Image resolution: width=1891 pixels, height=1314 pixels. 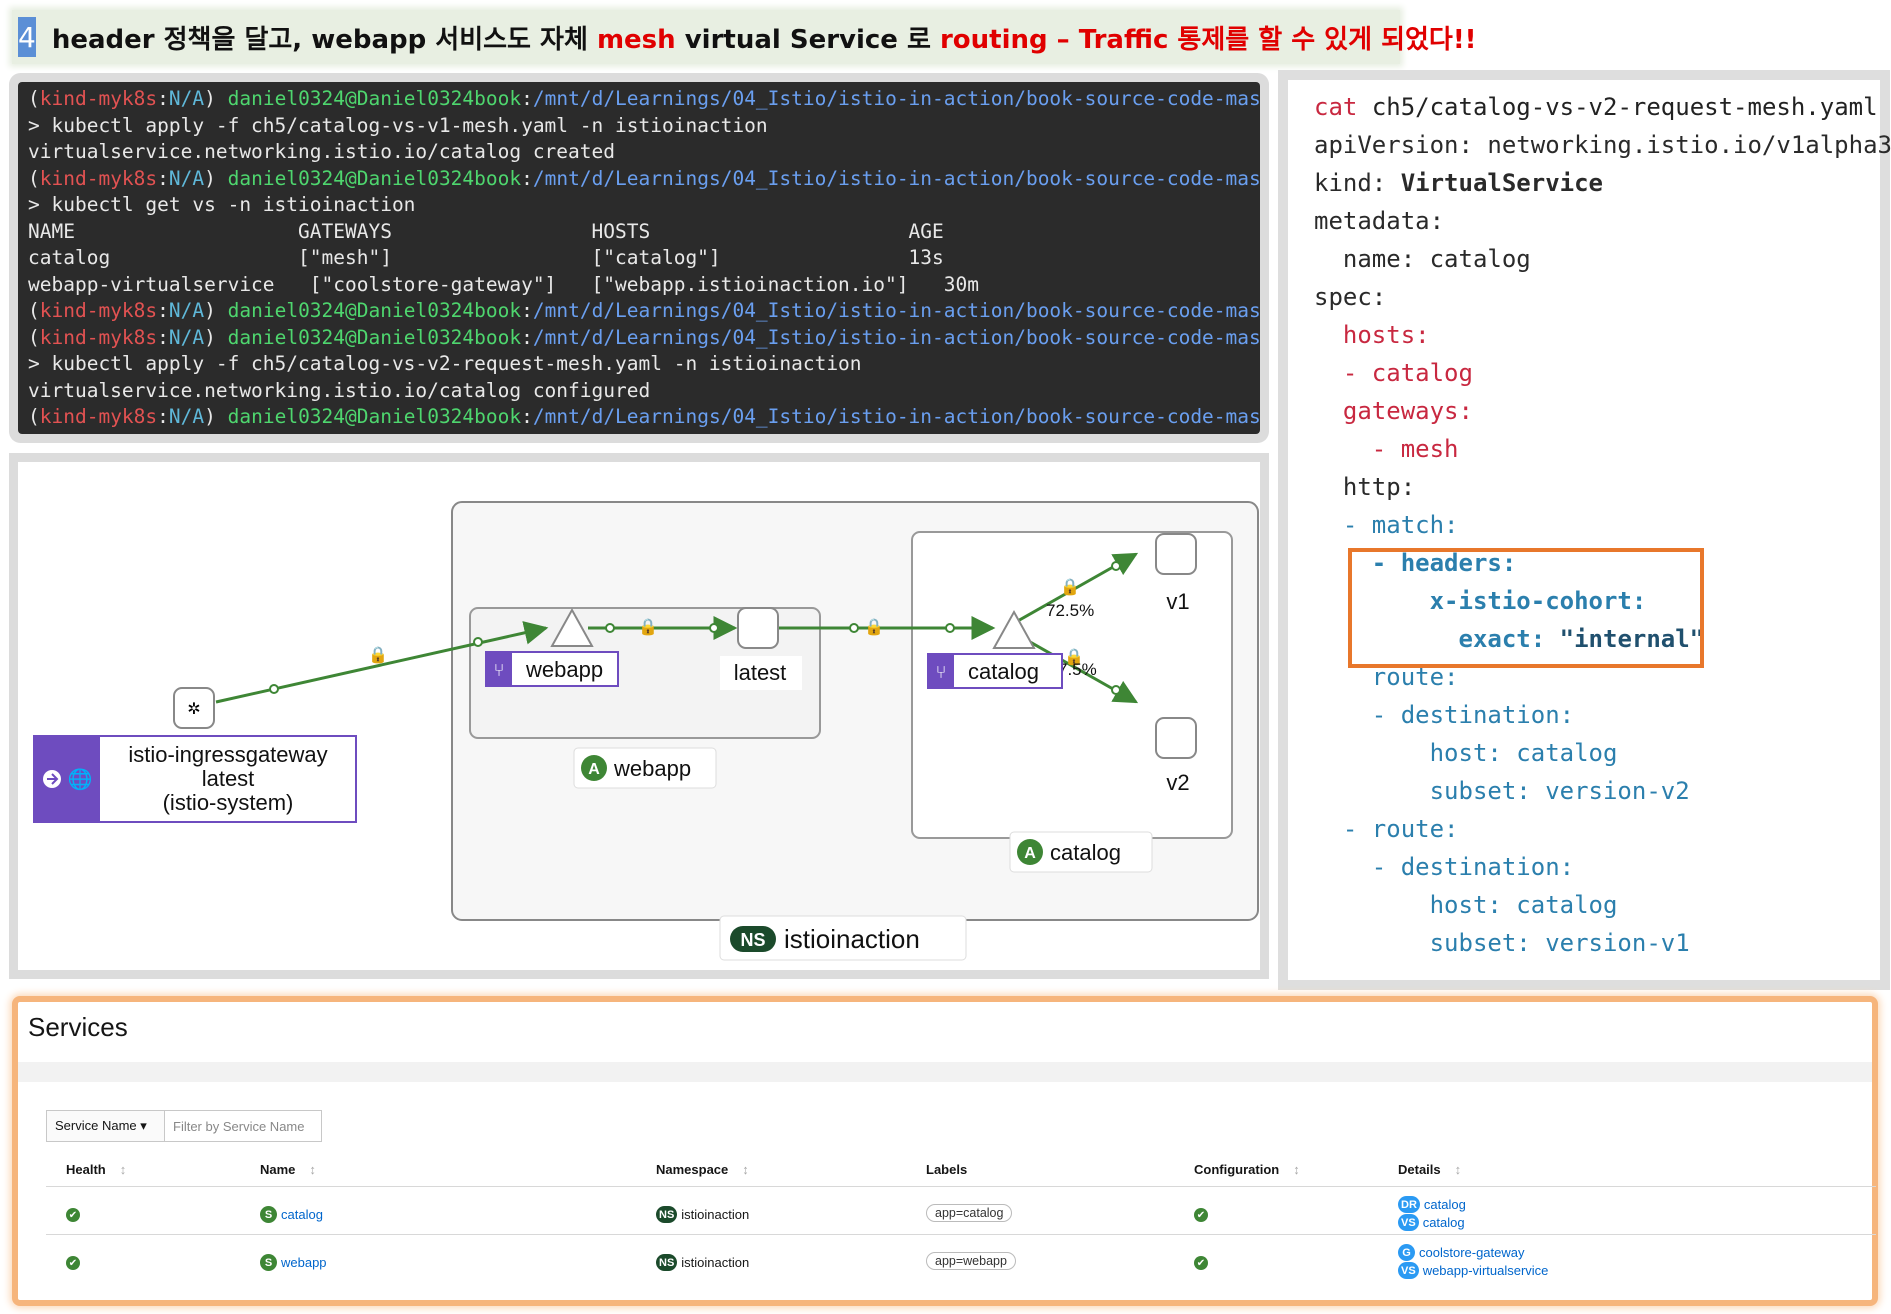 What do you see at coordinates (1409, 1204) in the screenshot?
I see `dr-badge: DR` at bounding box center [1409, 1204].